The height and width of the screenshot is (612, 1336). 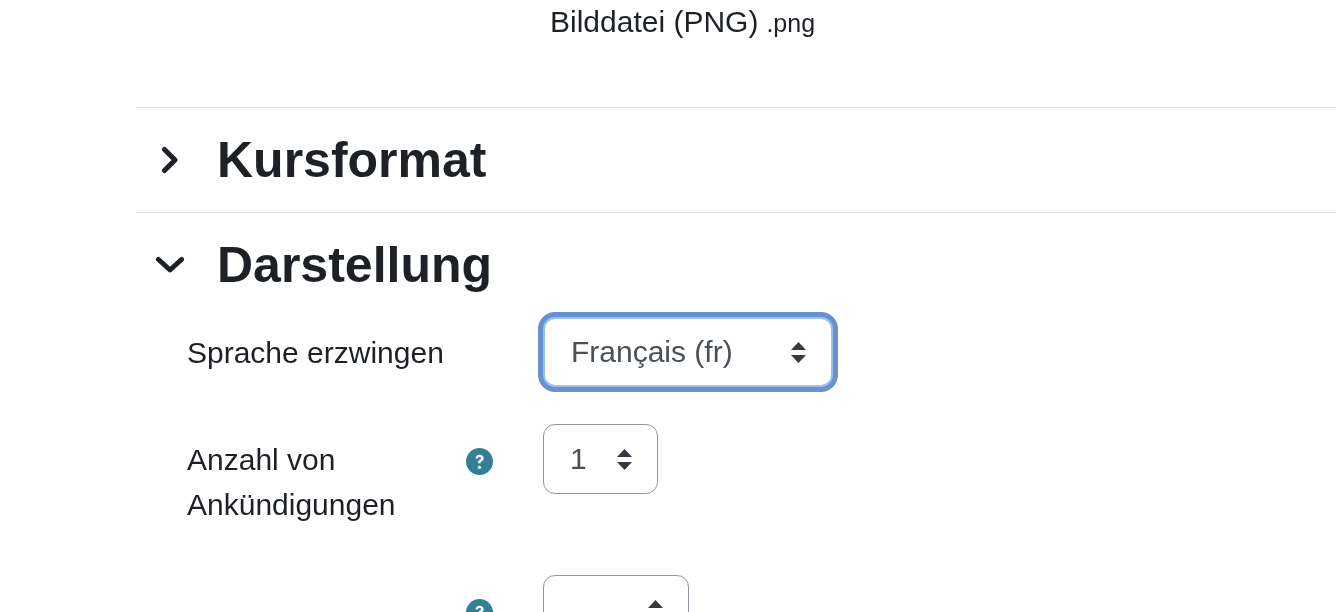 What do you see at coordinates (292, 482) in the screenshot?
I see `field-label: Anzahl von Ankündigungen` at bounding box center [292, 482].